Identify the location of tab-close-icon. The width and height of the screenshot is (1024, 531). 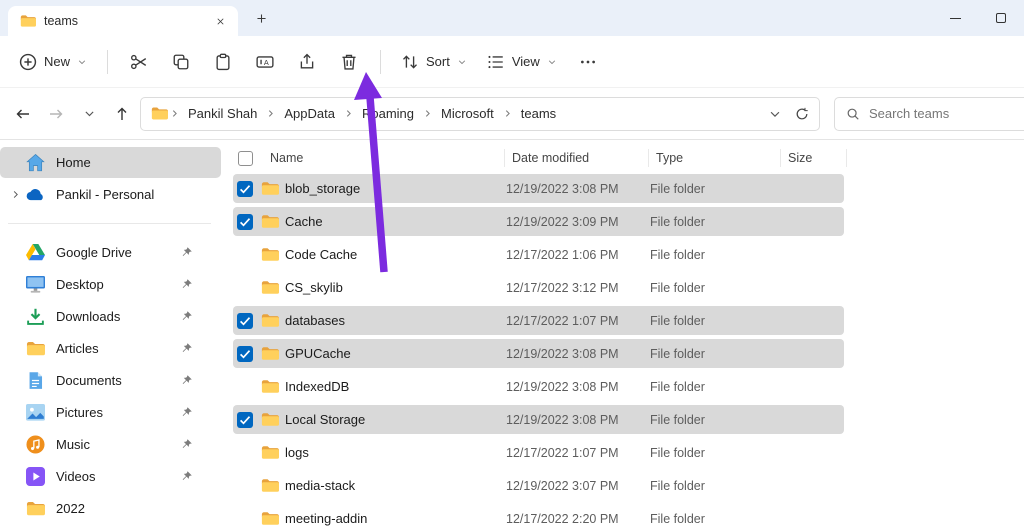
(220, 21).